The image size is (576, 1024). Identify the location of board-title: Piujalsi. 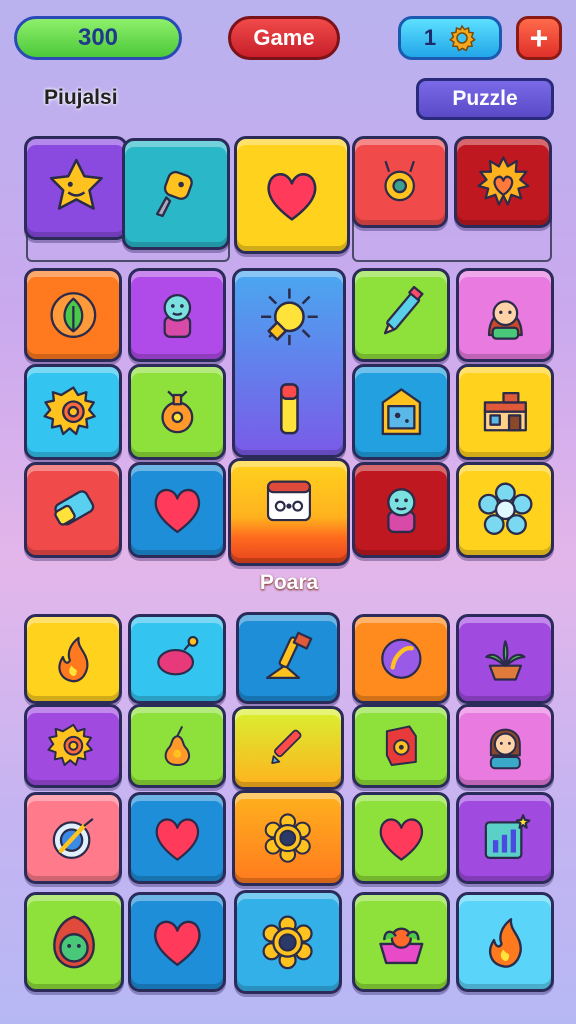
(81, 97).